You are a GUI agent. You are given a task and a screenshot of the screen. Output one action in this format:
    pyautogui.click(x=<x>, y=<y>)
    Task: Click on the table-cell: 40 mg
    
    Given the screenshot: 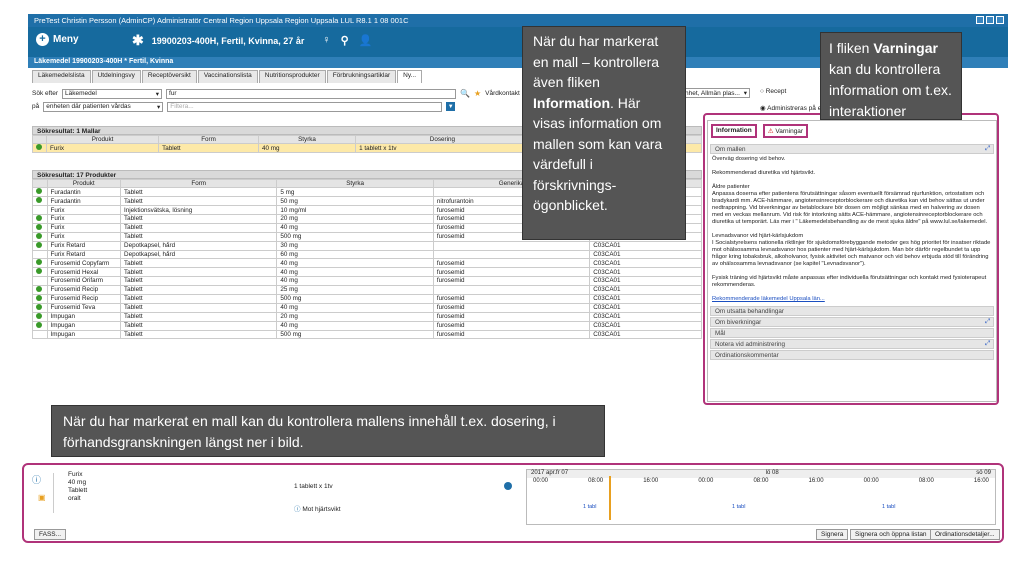 What is the action you would take?
    pyautogui.click(x=355, y=281)
    